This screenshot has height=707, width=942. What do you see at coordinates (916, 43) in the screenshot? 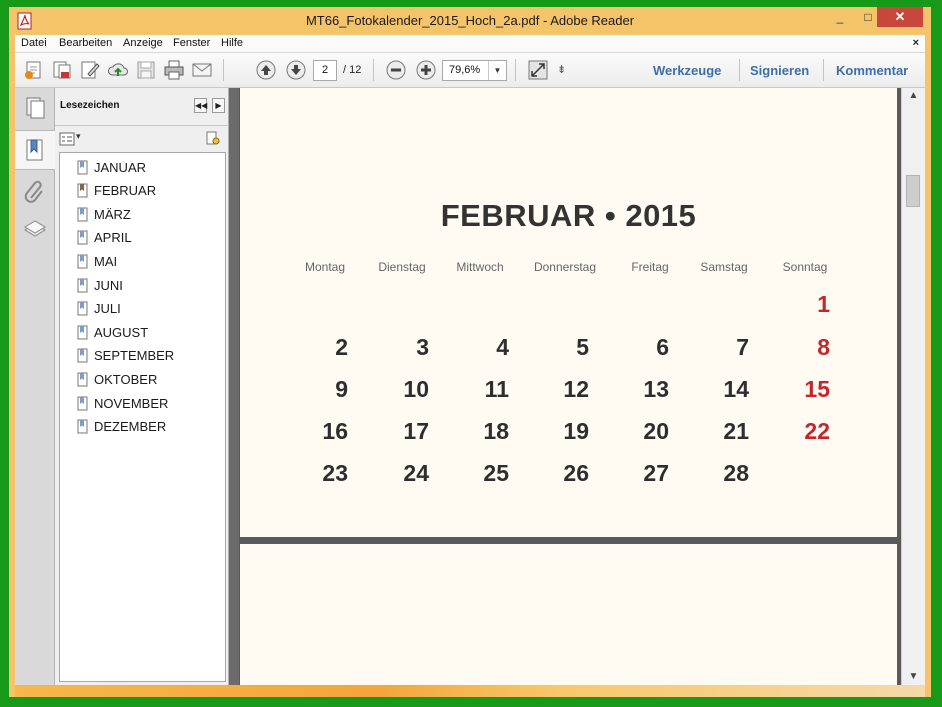
I see `close-document-button: ×` at bounding box center [916, 43].